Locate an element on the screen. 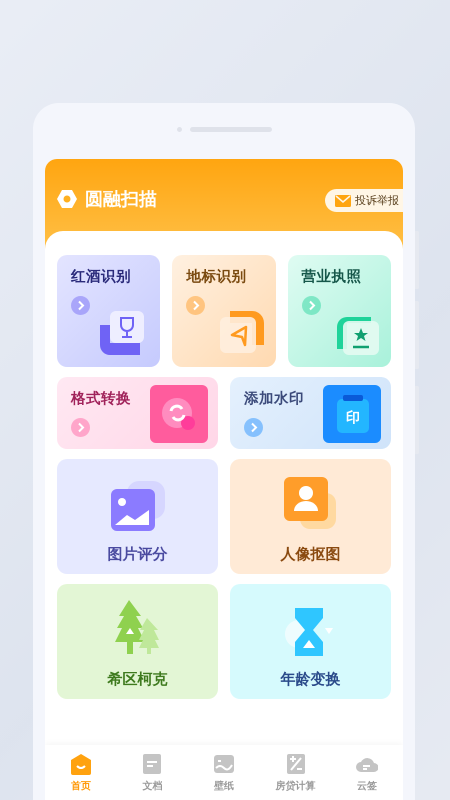 This screenshot has height=800, width=450. feature-tile: 地标识别 is located at coordinates (224, 311).